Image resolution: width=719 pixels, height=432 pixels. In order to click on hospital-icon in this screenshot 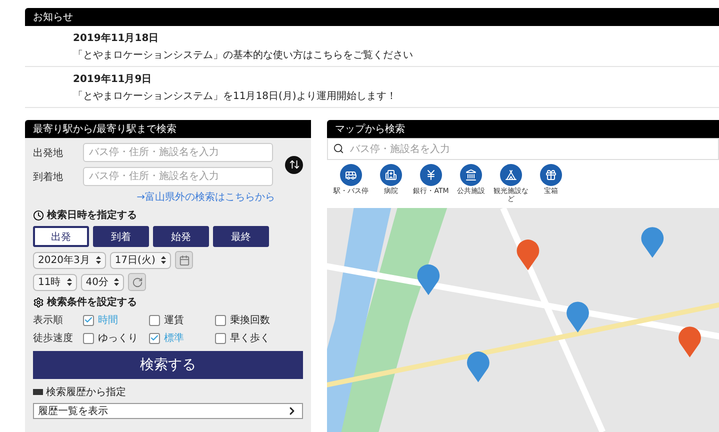, I will do `click(391, 175)`.